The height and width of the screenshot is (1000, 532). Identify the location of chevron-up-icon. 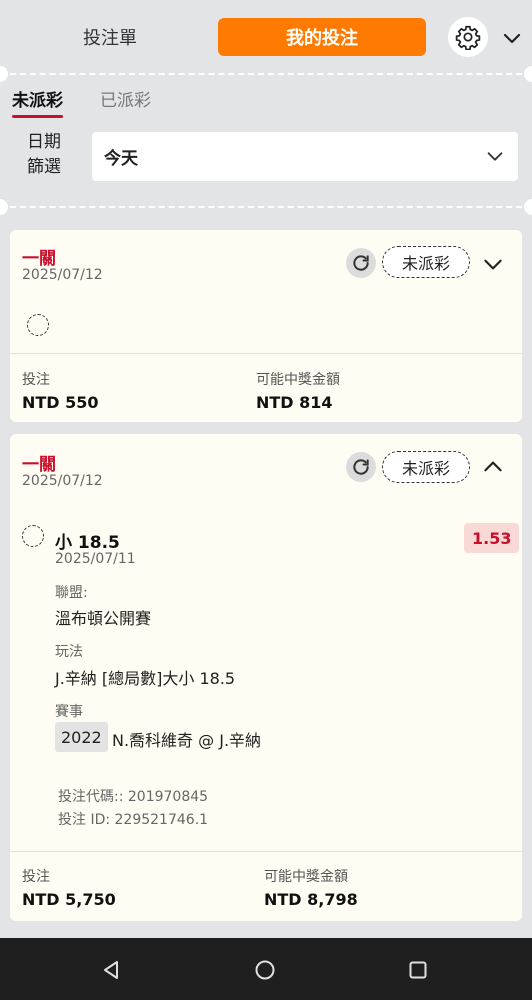
(493, 467).